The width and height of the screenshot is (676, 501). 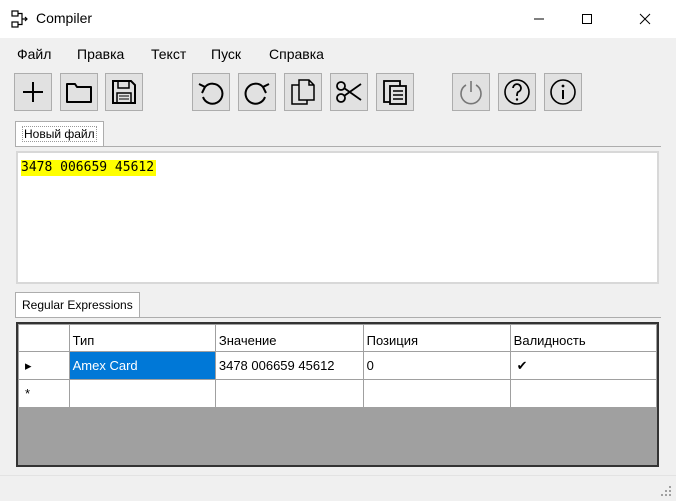 What do you see at coordinates (44, 338) in the screenshot?
I see `row-header-corner` at bounding box center [44, 338].